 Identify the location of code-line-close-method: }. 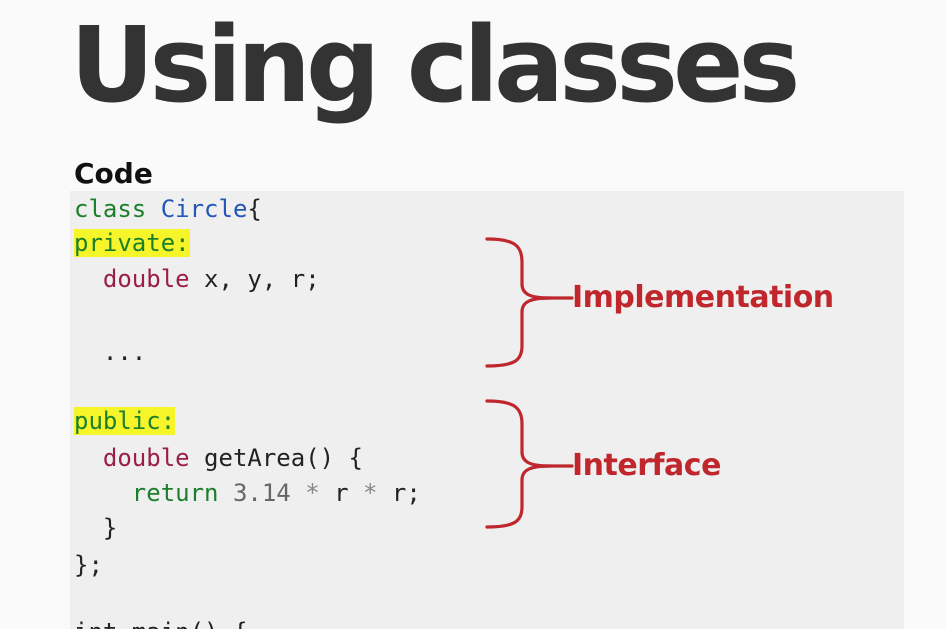
(96, 528).